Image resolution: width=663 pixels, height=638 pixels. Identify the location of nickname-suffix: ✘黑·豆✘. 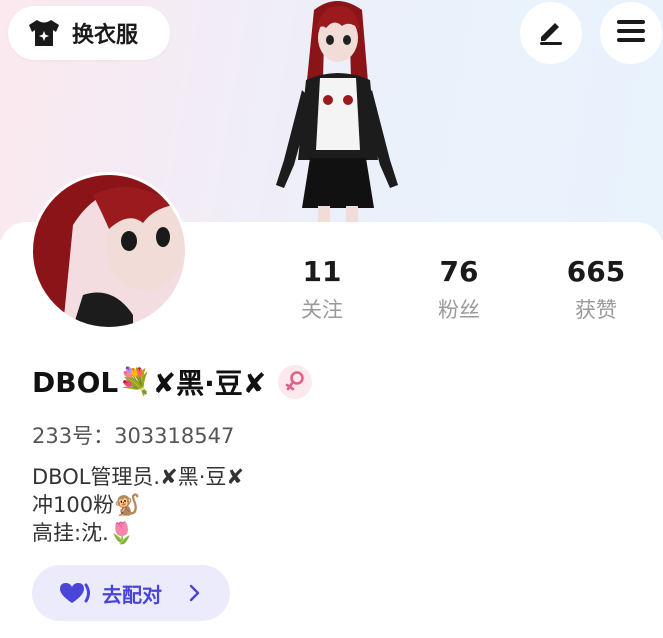
(209, 383).